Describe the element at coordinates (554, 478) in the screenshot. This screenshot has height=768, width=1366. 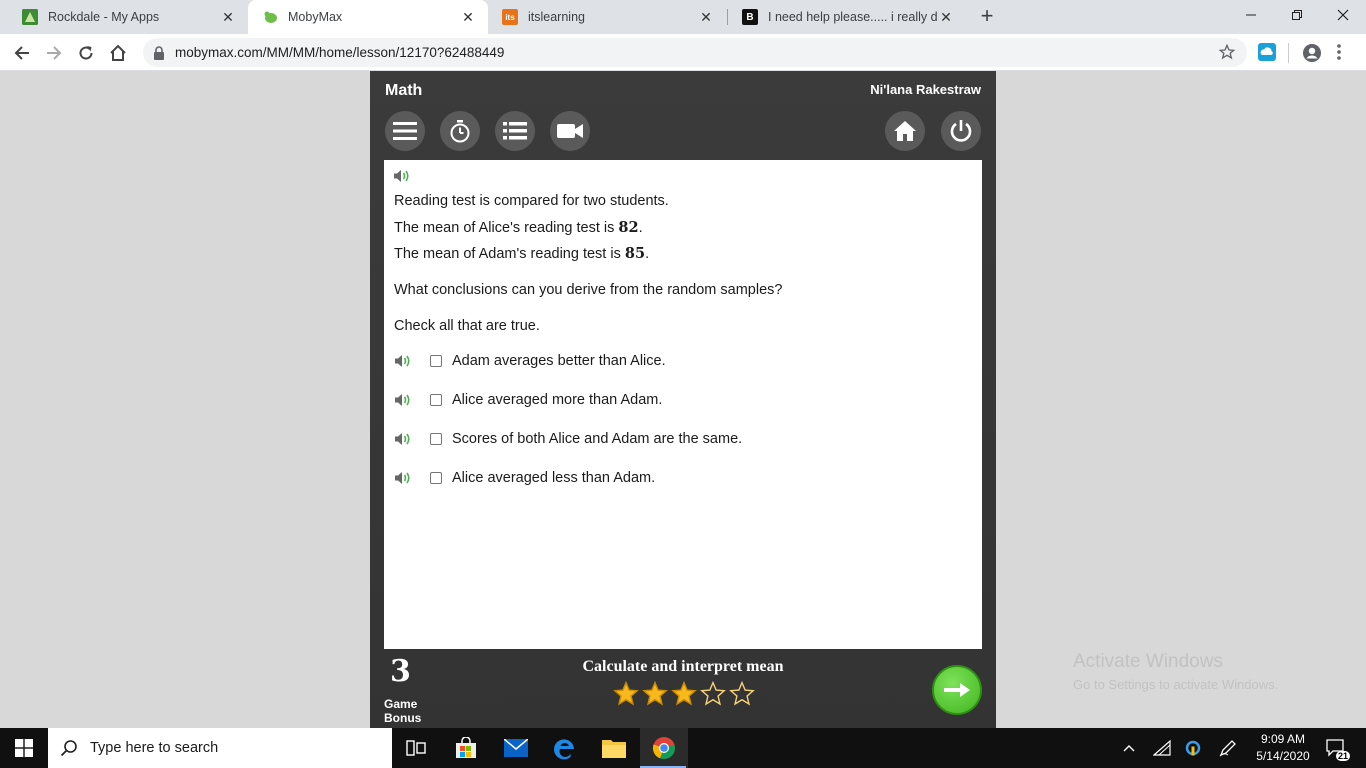
I see `answer-label: Alice averaged less than Adam.` at that location.